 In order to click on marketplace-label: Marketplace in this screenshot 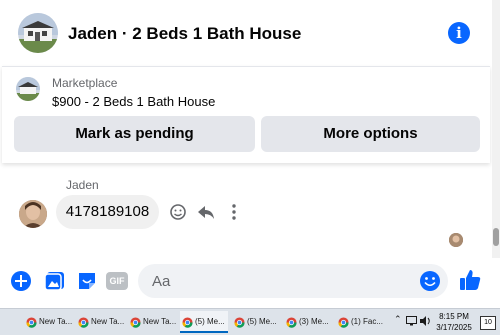, I will do `click(85, 83)`.